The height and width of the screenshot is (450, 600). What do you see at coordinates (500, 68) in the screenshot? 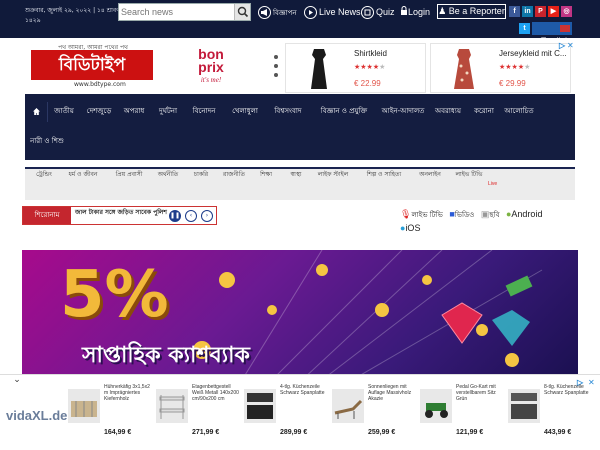
I see `product-card: Jerseykleid mit C... ★★★★★ € 29.99` at bounding box center [500, 68].